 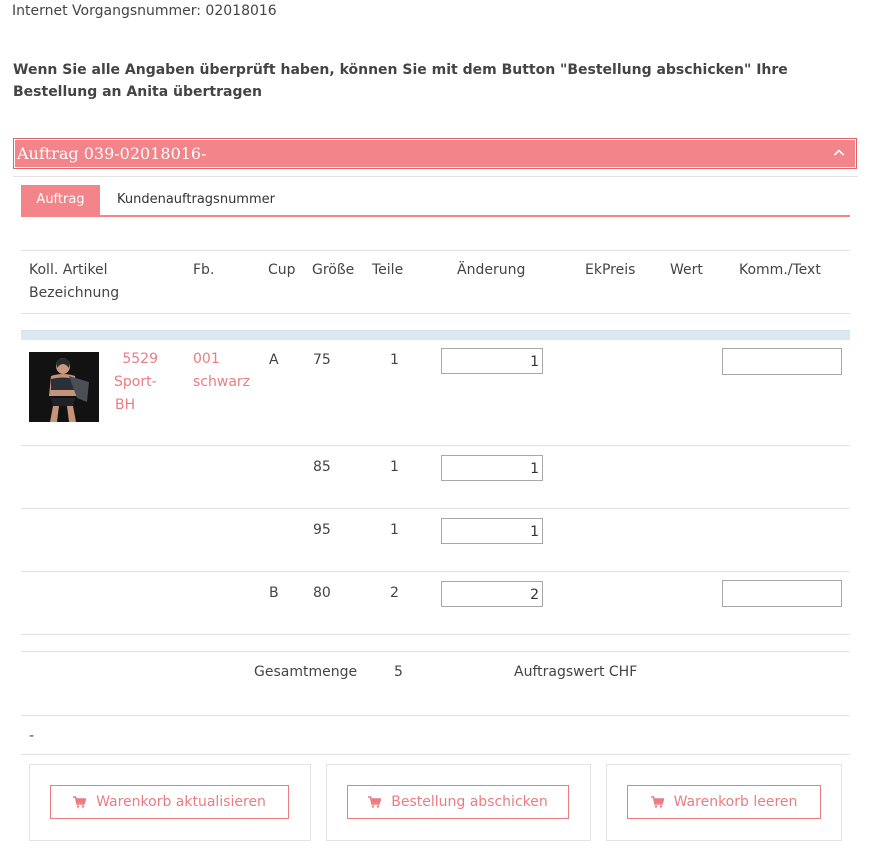 I want to click on product-link: 5529 Sport- BH, so click(x=138, y=382).